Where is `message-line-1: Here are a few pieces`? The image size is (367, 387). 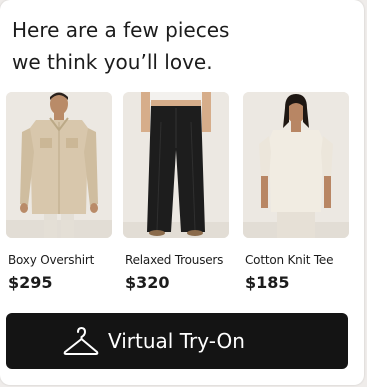 message-line-1: Here are a few pieces is located at coordinates (121, 30).